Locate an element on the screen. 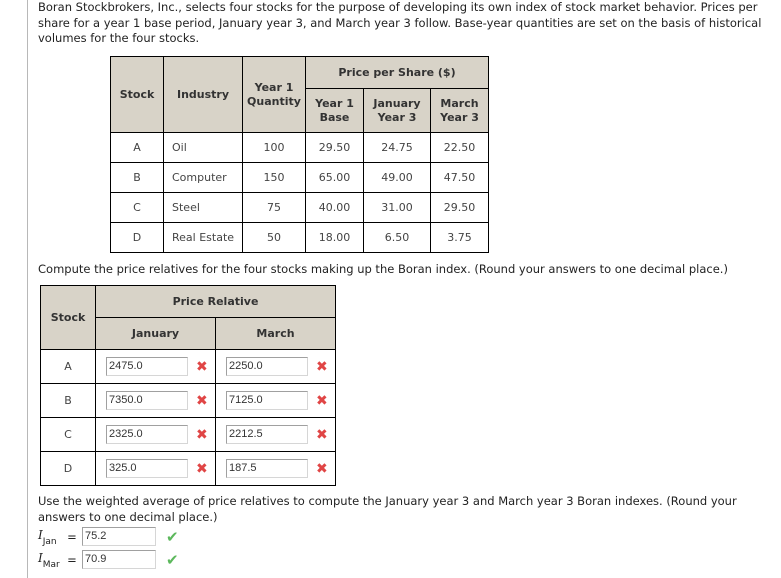 The image size is (781, 578). march-price-cell: 22.50 is located at coordinates (459, 147).